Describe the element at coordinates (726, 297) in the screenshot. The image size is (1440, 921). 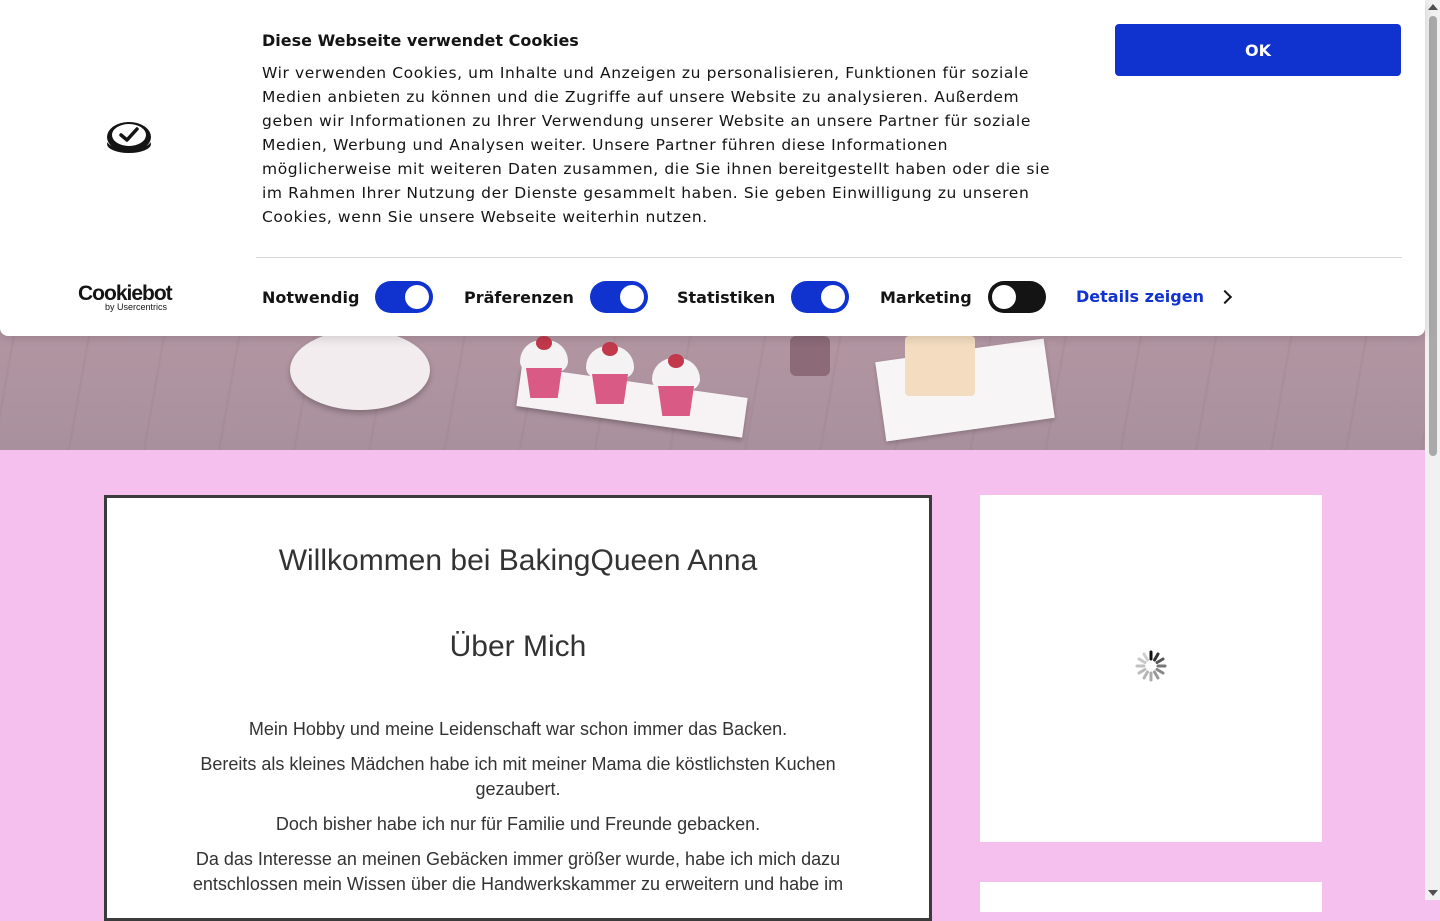
I see `option-label: Statistiken` at that location.